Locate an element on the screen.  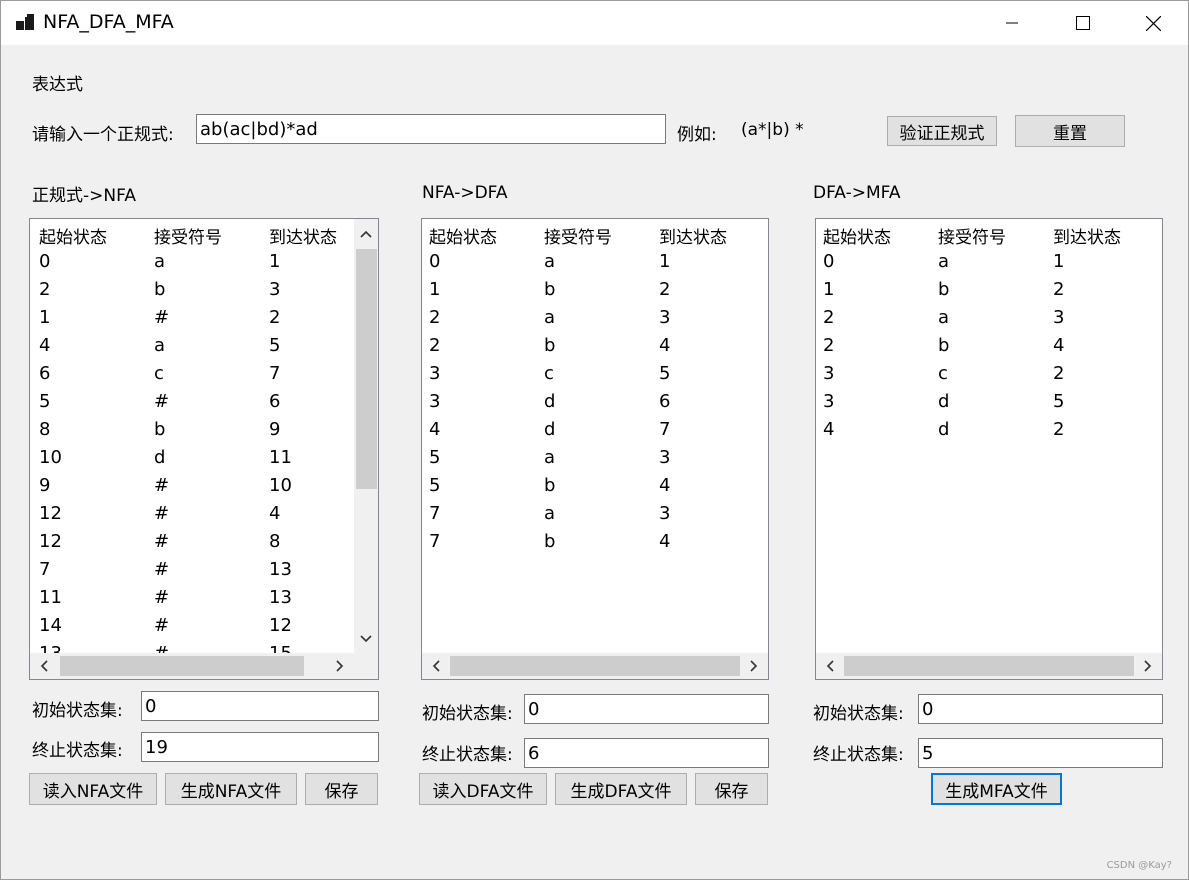
cell-start-state: 12 is located at coordinates (50, 541).